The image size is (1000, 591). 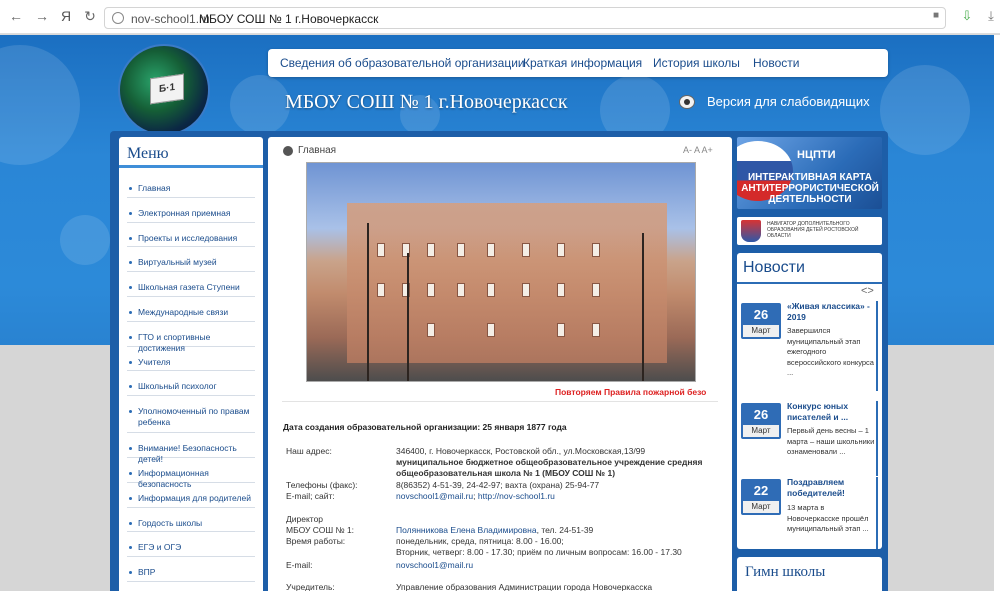 I want to click on news-day: 22, so click(x=761, y=490).